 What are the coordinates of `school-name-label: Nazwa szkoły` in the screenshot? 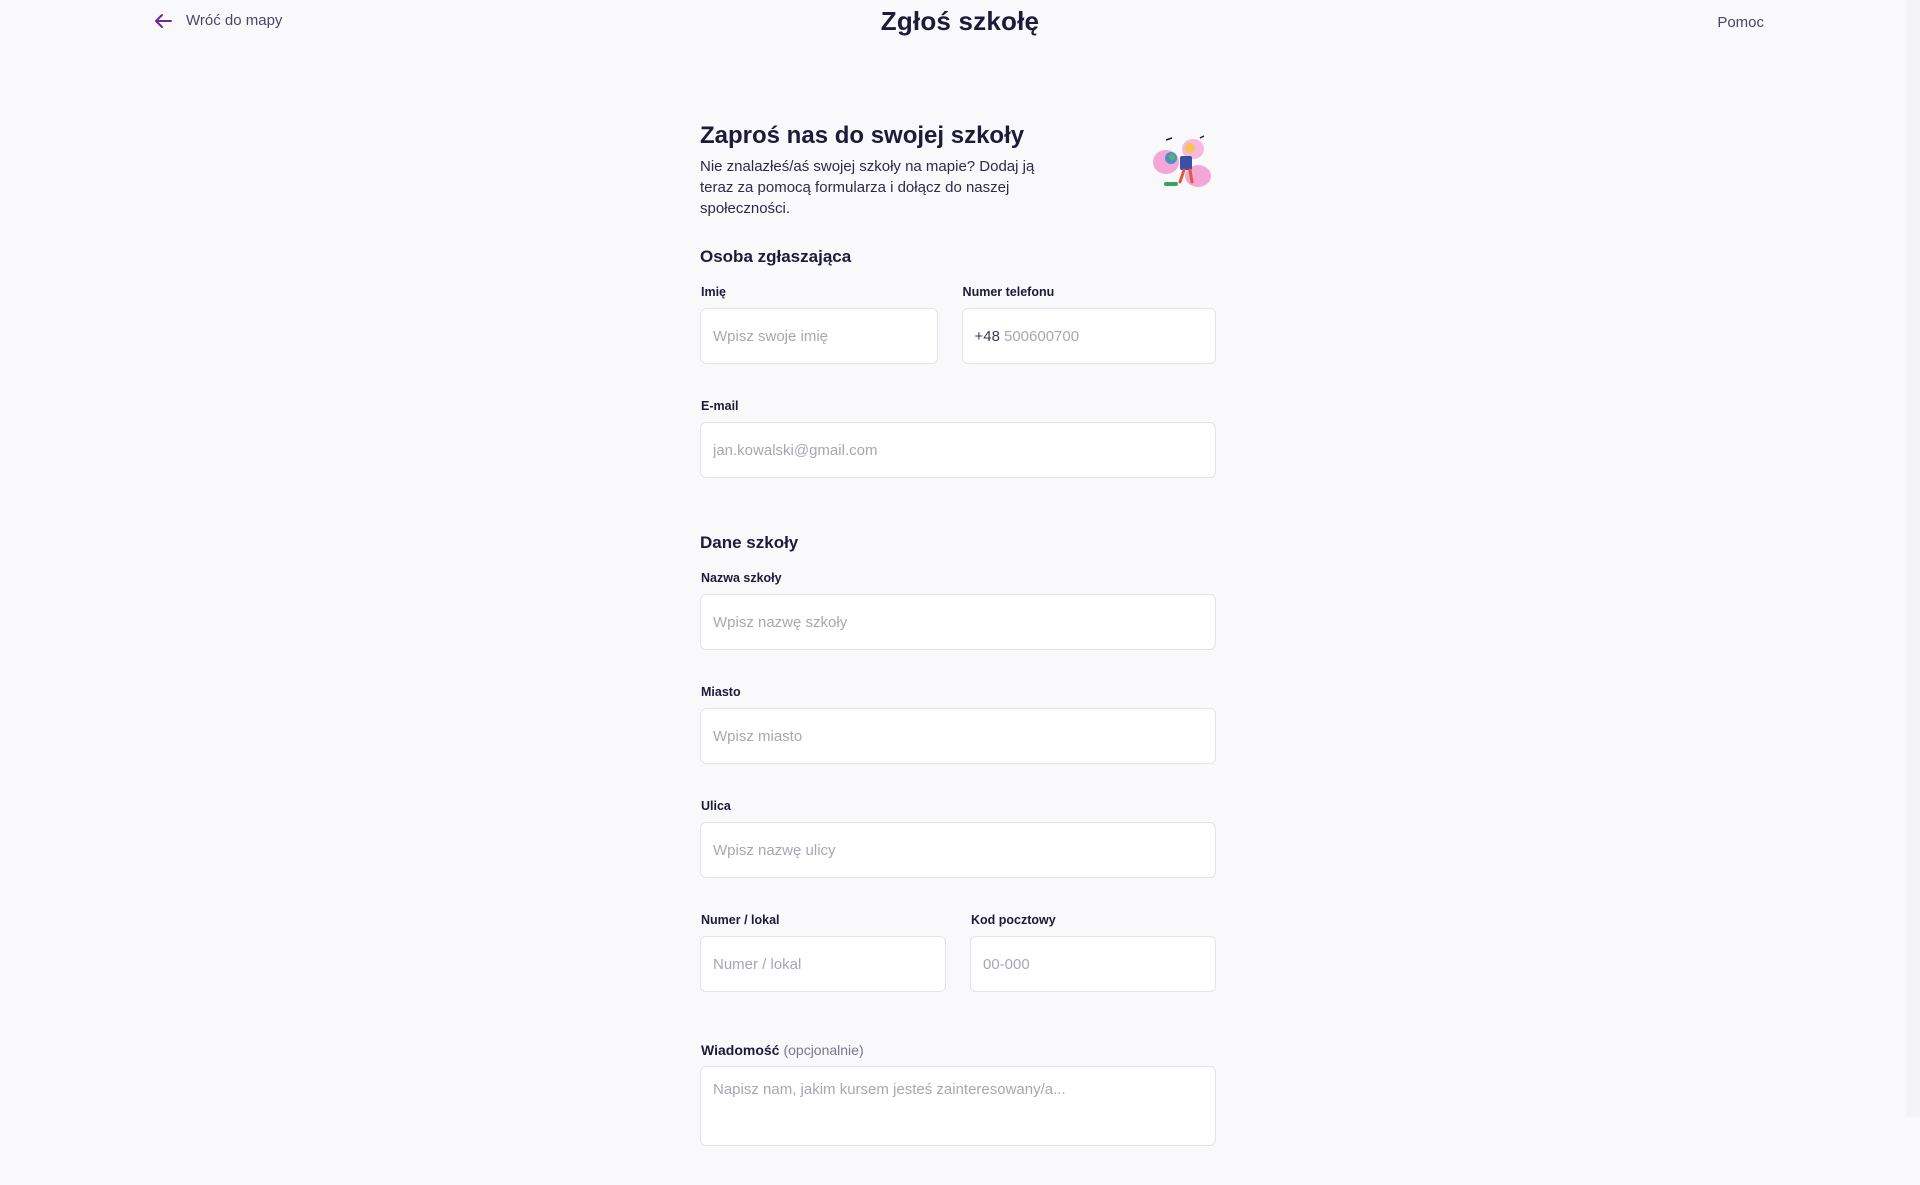 It's located at (741, 578).